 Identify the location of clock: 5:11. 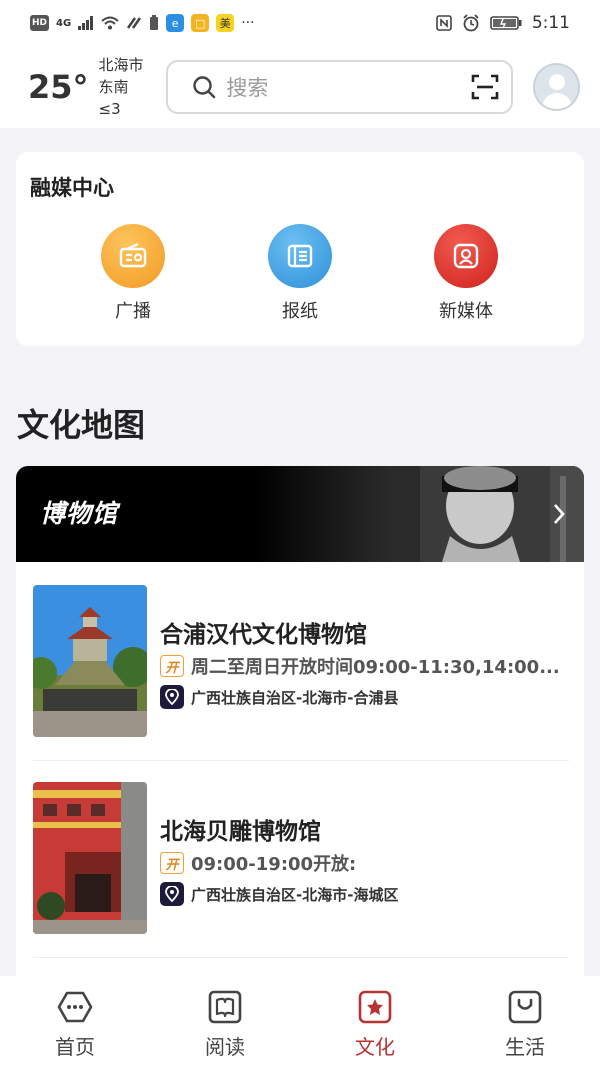
(550, 23).